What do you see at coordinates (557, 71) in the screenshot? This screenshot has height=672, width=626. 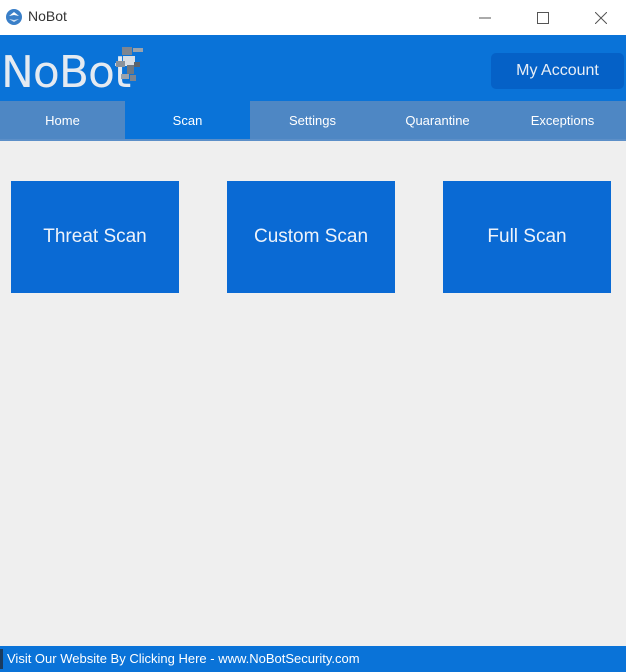 I see `my-account-button: My Account` at bounding box center [557, 71].